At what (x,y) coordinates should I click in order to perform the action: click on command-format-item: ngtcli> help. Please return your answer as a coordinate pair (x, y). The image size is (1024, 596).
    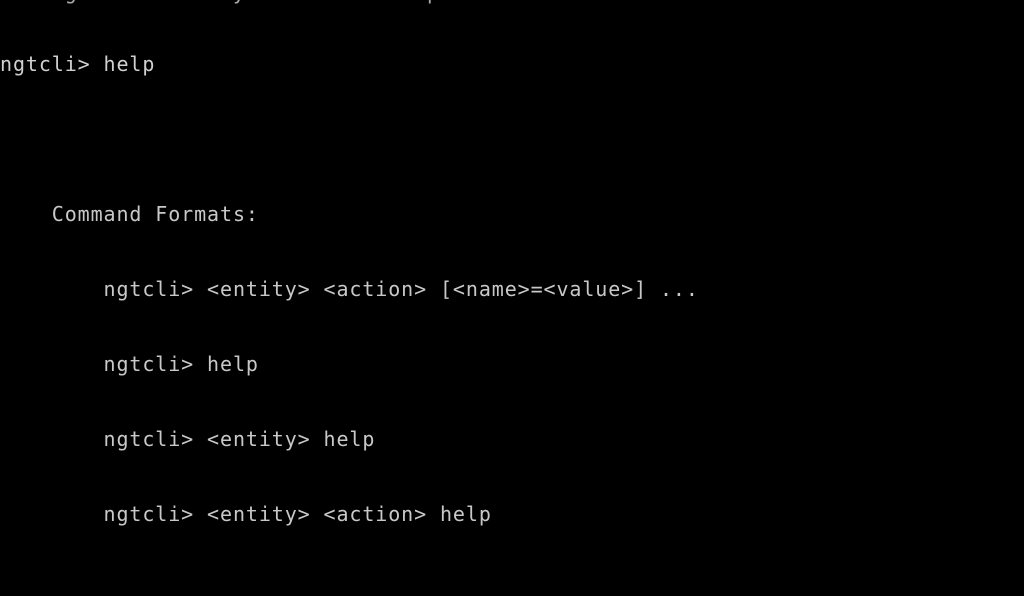
    Looking at the image, I should click on (129, 364).